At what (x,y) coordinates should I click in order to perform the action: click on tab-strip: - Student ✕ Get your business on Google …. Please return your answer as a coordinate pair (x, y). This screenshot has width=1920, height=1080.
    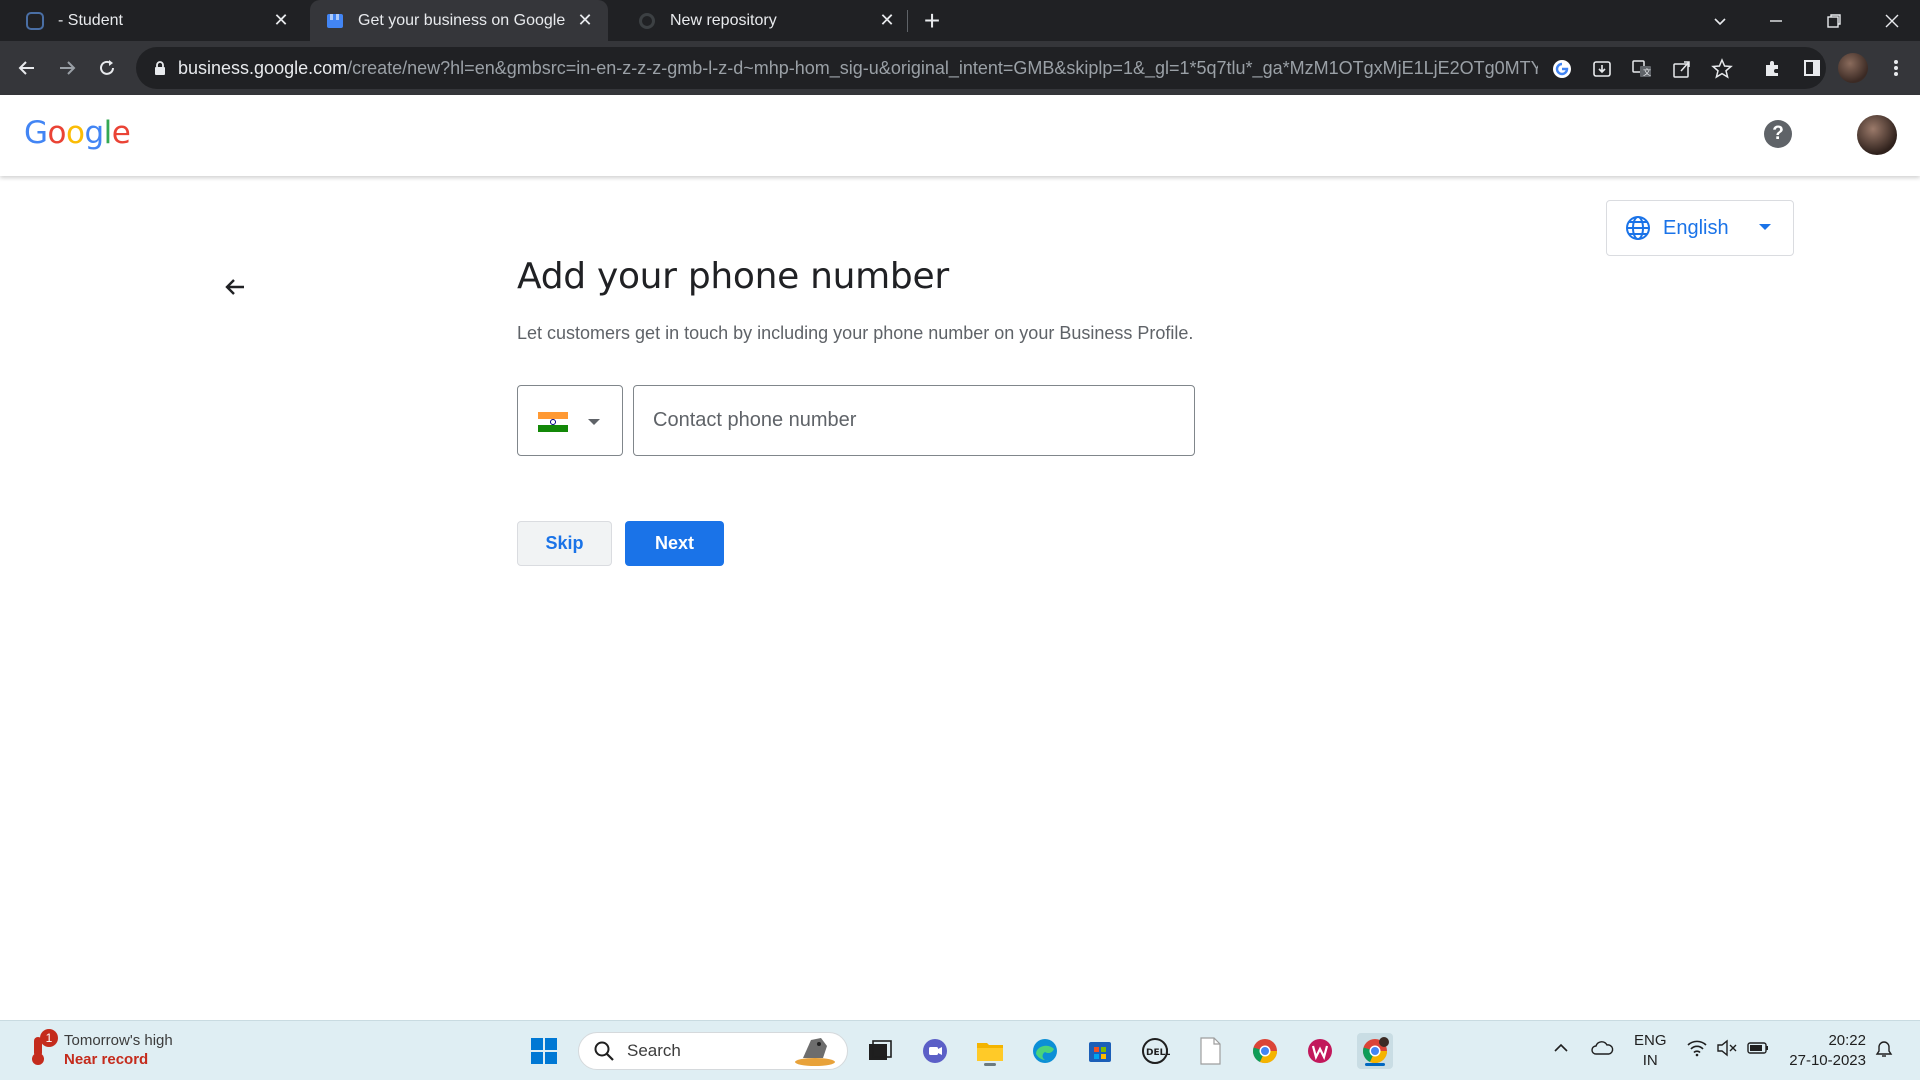
    Looking at the image, I should click on (960, 20).